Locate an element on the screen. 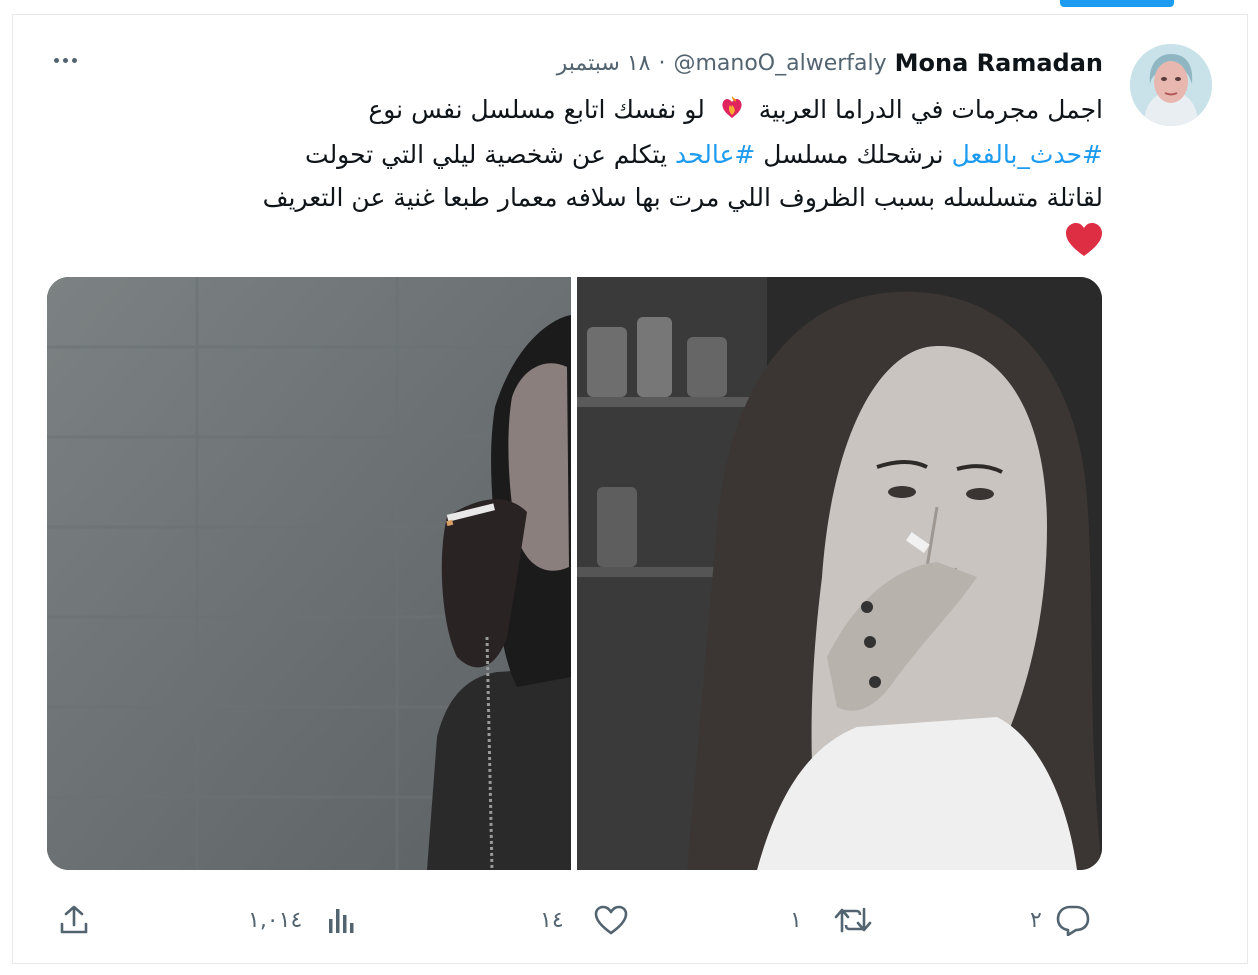 This screenshot has width=1258, height=975. hashtag-link: #عالحد is located at coordinates (715, 154).